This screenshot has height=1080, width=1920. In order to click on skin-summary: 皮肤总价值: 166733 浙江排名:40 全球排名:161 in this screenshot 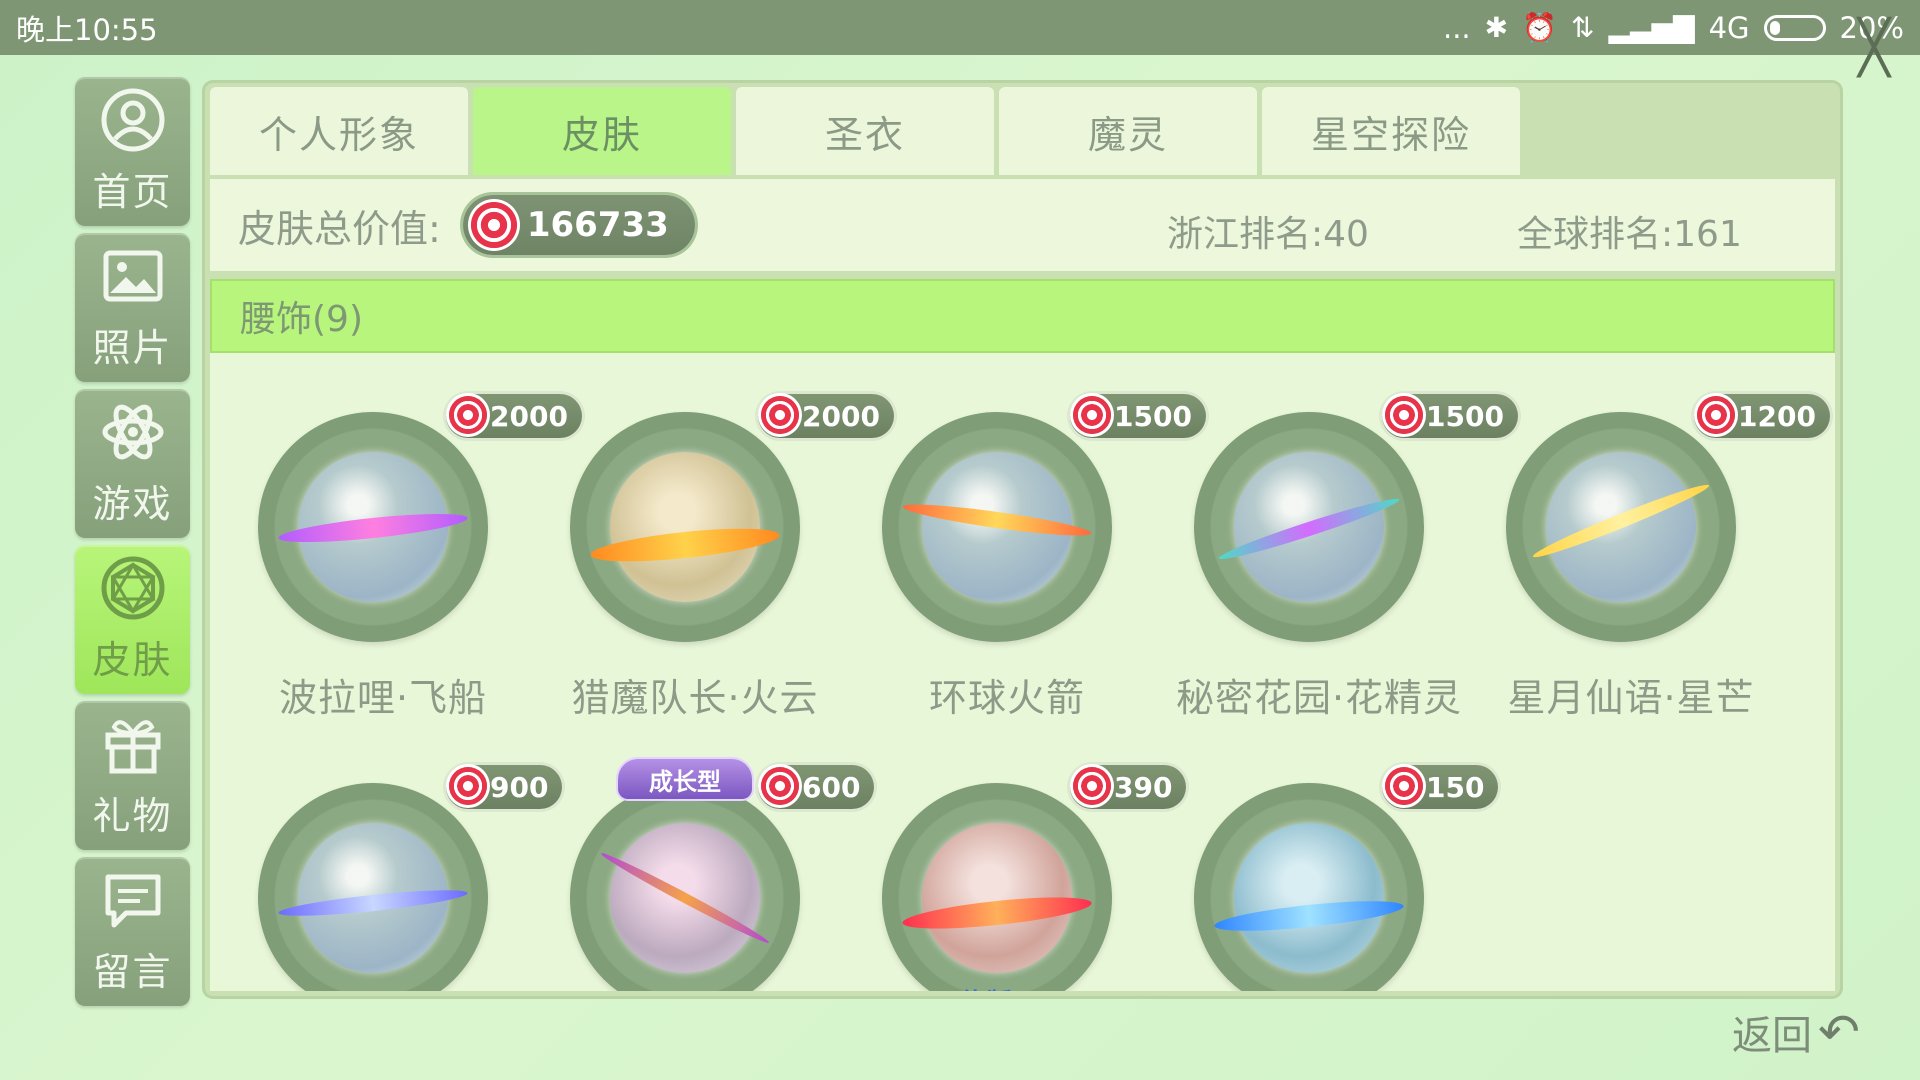, I will do `click(1022, 225)`.